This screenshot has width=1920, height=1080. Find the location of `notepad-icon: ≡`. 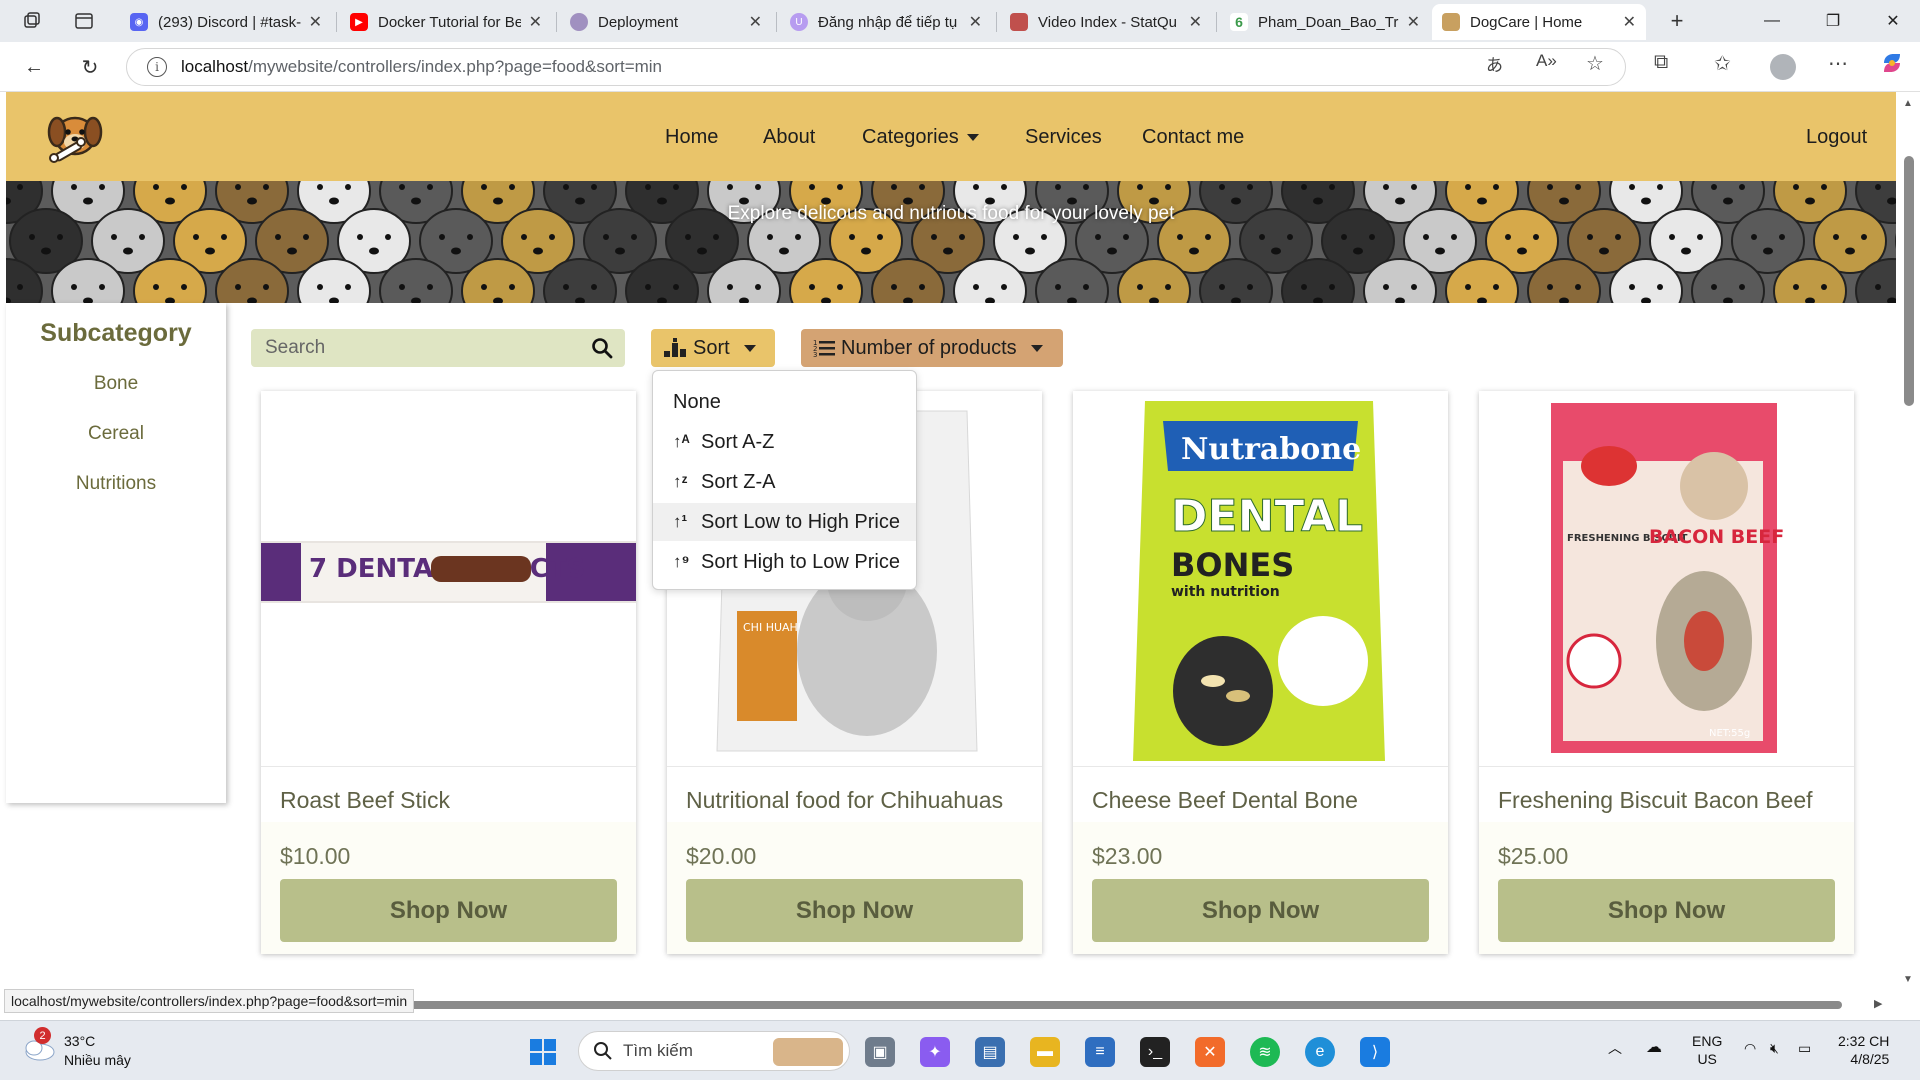

notepad-icon: ≡ is located at coordinates (1100, 1052).